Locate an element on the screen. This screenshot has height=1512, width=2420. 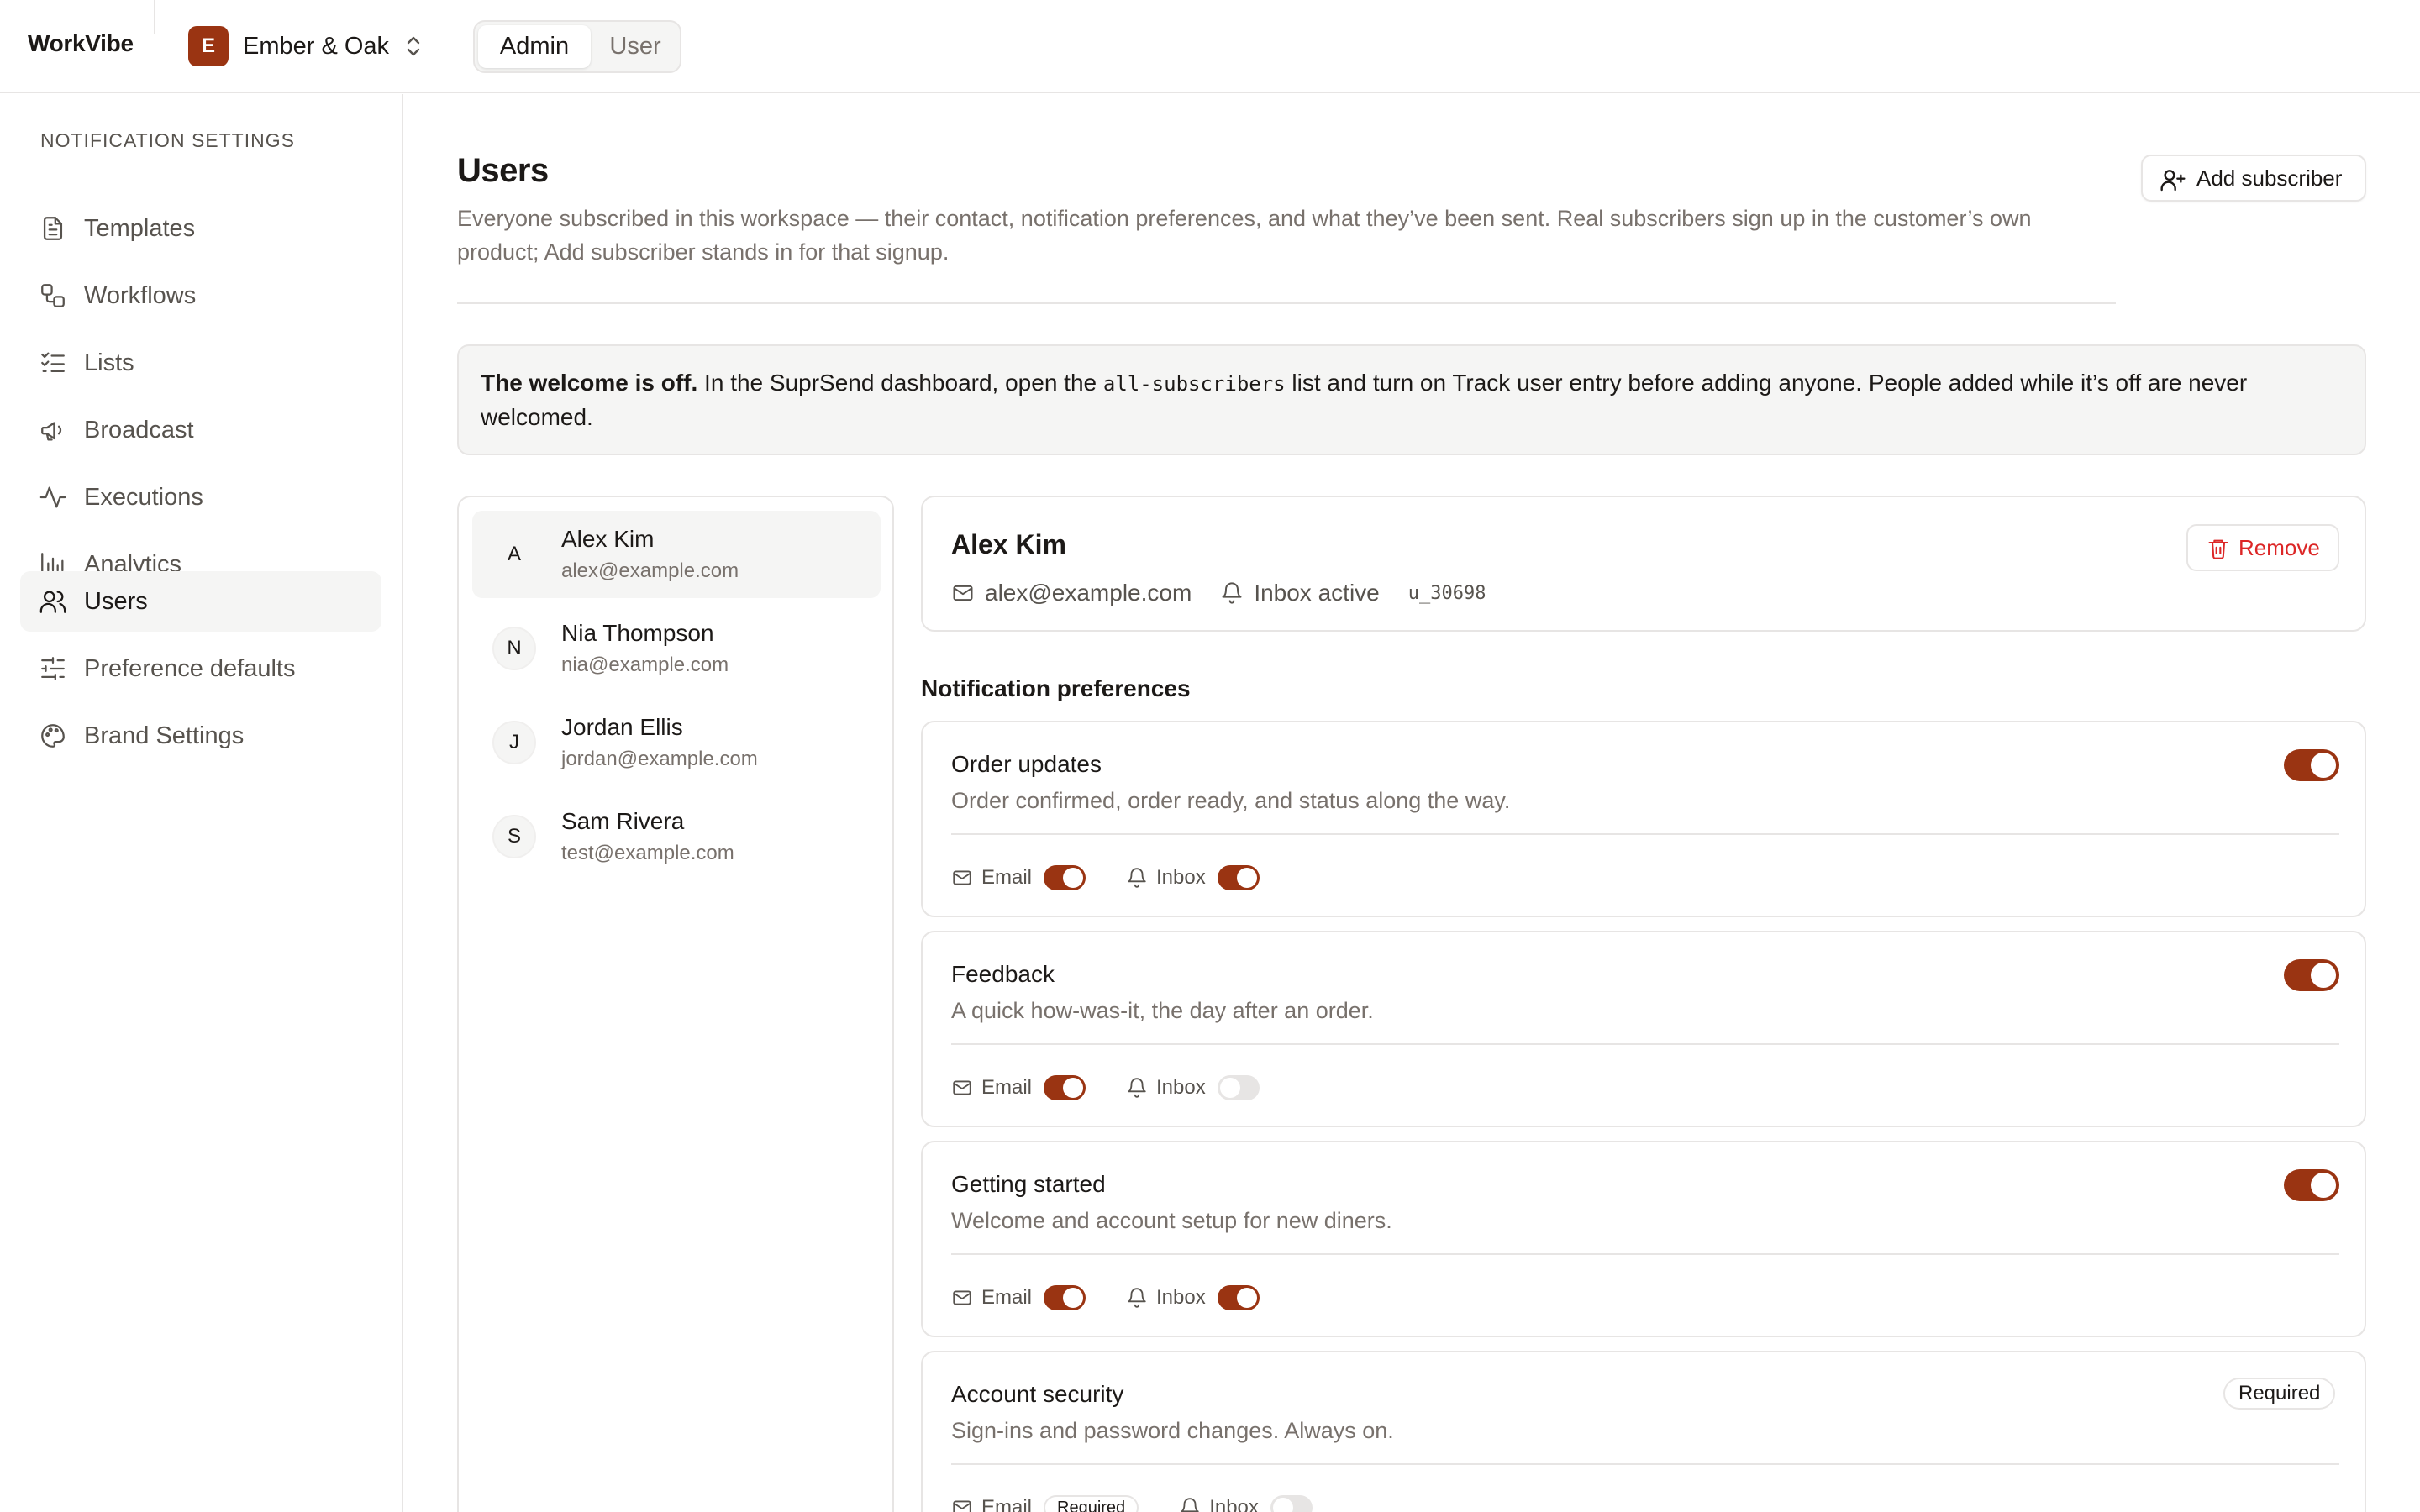
inbox-status-text: Inbox active is located at coordinates (1317, 593).